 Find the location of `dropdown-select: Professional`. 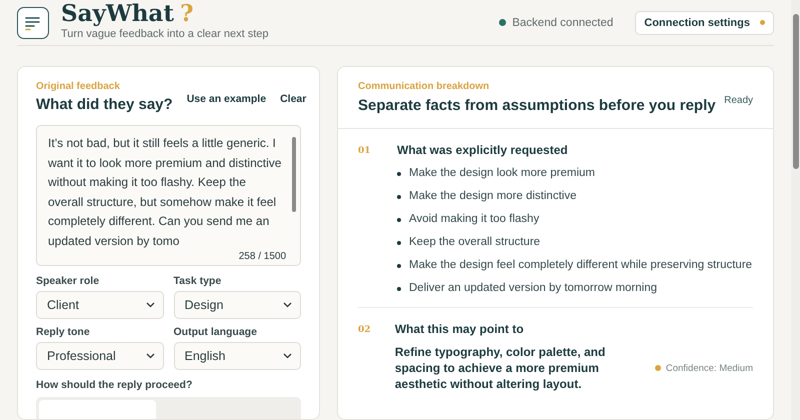

dropdown-select: Professional is located at coordinates (100, 356).